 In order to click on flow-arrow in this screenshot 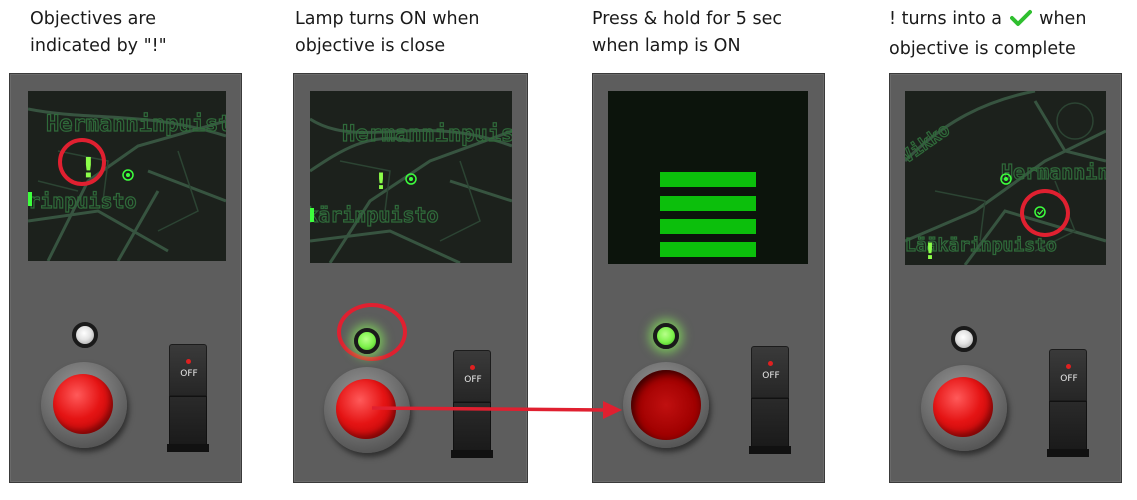, I will do `click(496, 410)`.